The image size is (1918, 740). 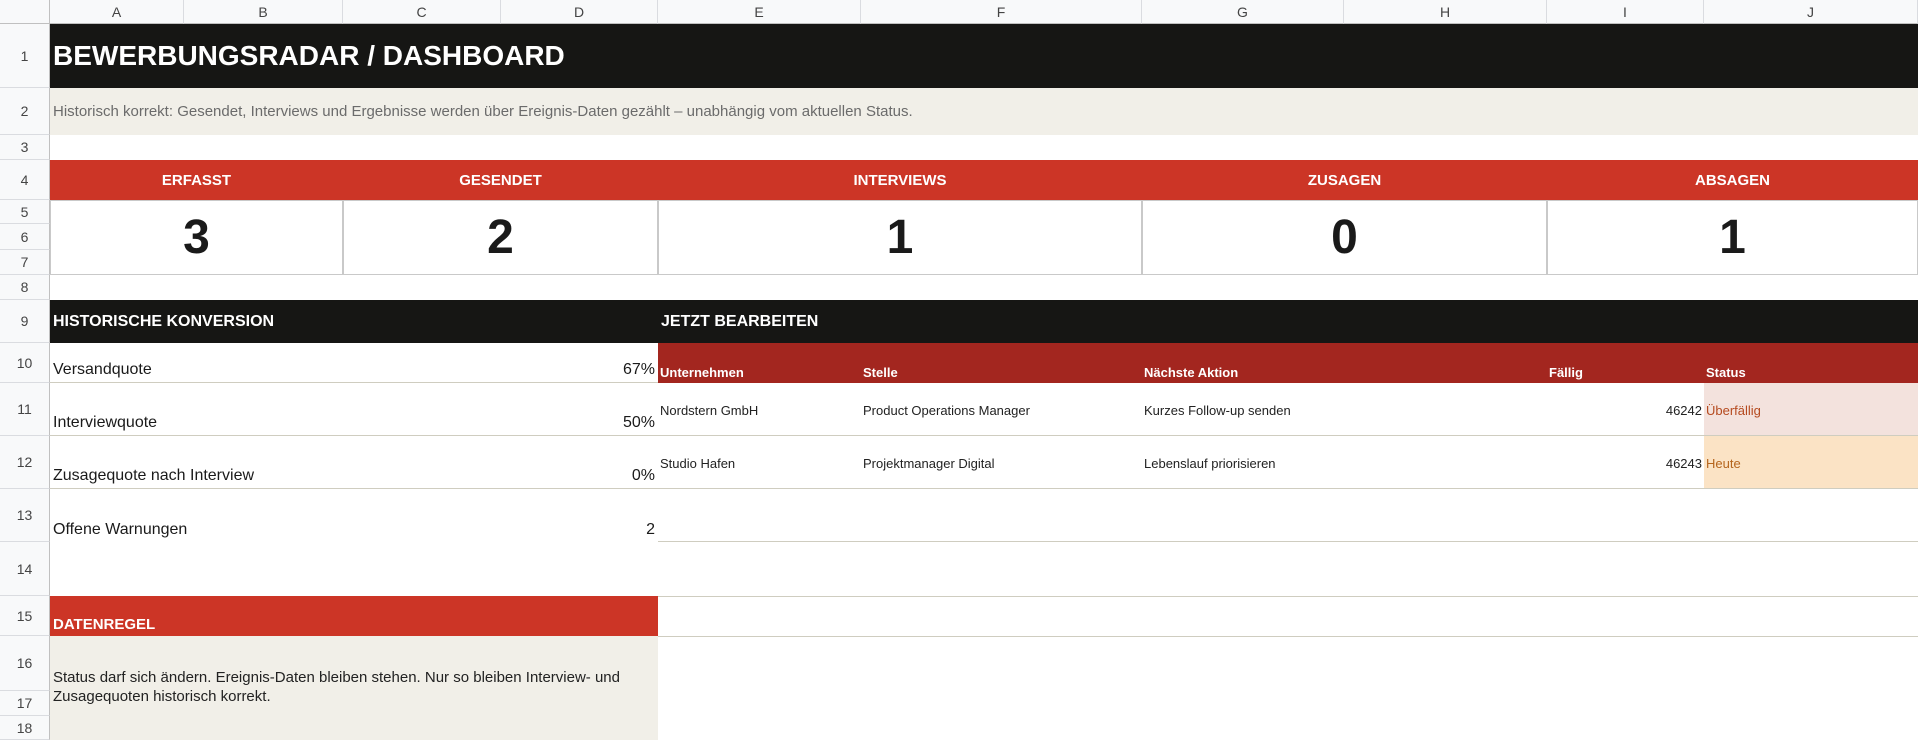 I want to click on row-header-13: 13, so click(x=25, y=515).